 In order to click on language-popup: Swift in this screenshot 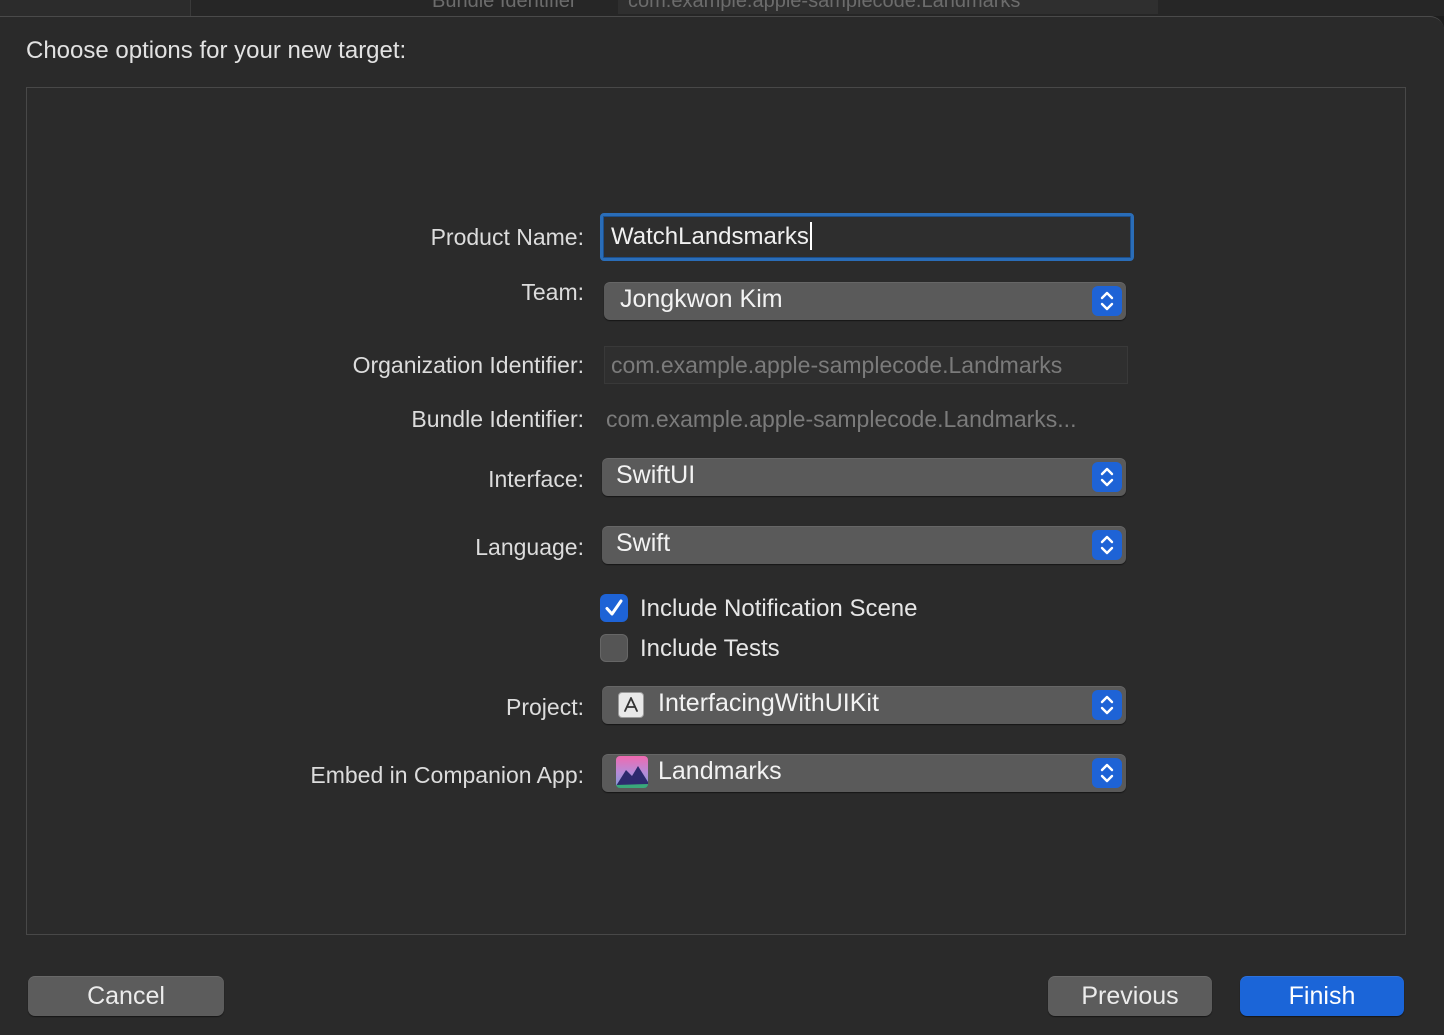, I will do `click(864, 545)`.